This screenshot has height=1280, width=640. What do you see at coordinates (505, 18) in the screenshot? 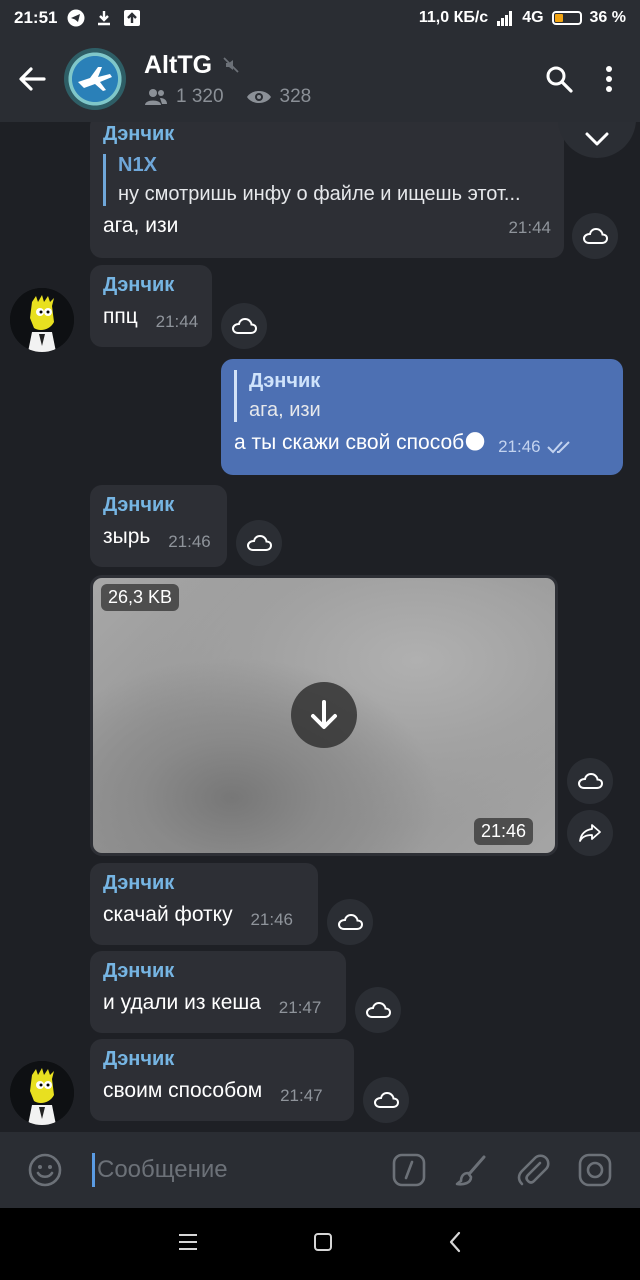
I see `signal-icon` at bounding box center [505, 18].